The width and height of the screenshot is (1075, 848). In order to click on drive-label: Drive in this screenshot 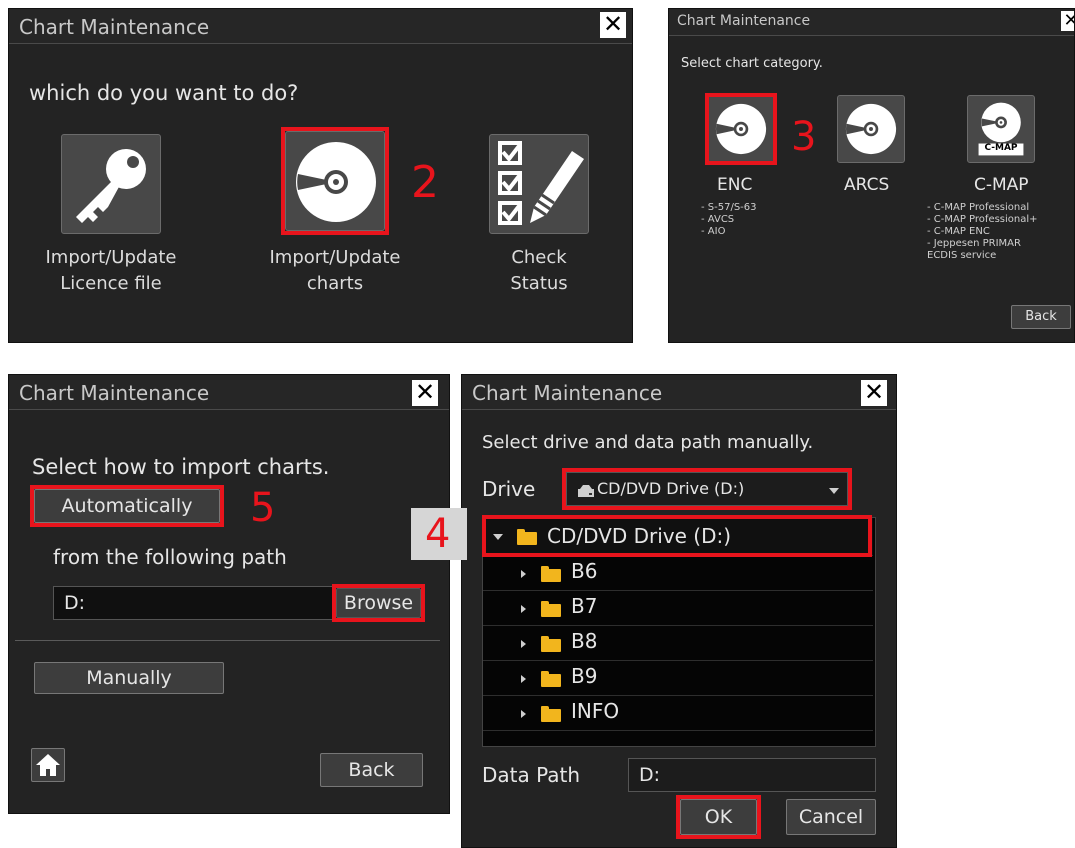, I will do `click(509, 489)`.